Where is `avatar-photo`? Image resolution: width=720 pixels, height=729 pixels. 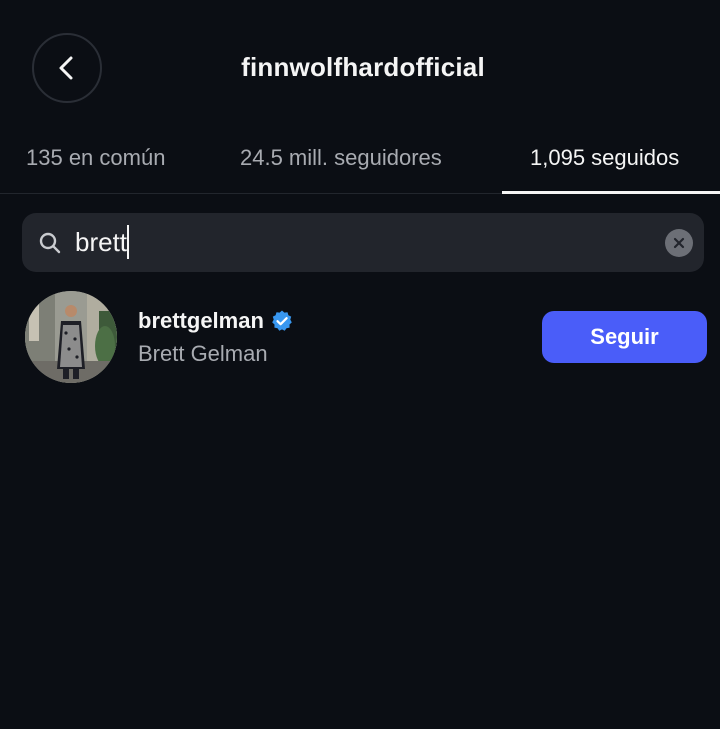
avatar-photo is located at coordinates (71, 337).